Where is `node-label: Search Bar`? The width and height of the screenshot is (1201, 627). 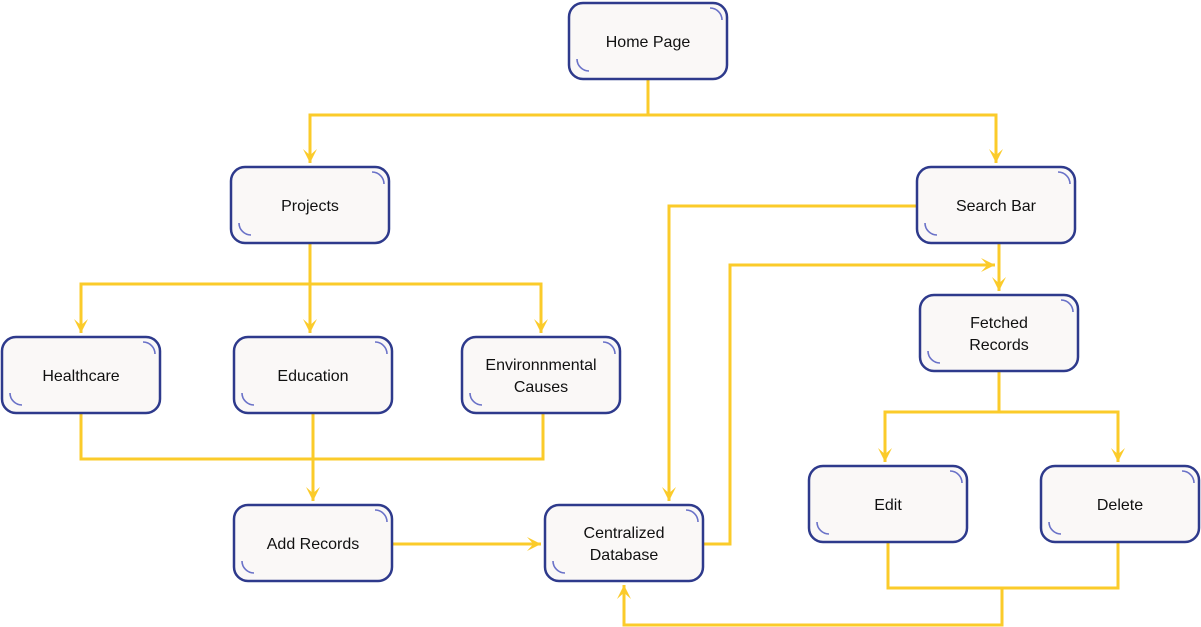
node-label: Search Bar is located at coordinates (996, 206).